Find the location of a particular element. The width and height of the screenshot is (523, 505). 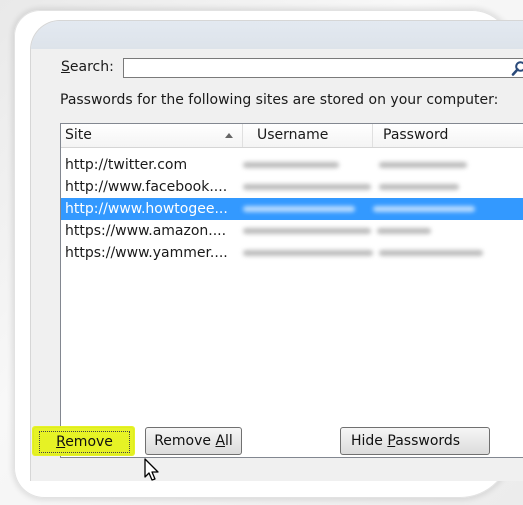

remove-button: Remove is located at coordinates (83, 441).